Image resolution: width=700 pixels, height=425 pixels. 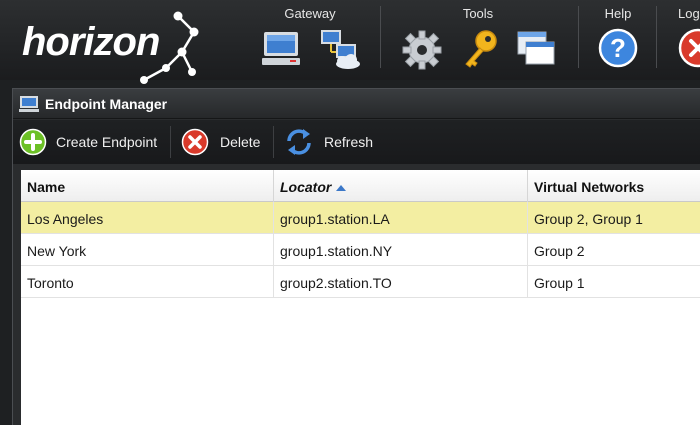 I want to click on help-label: Help, so click(x=618, y=13).